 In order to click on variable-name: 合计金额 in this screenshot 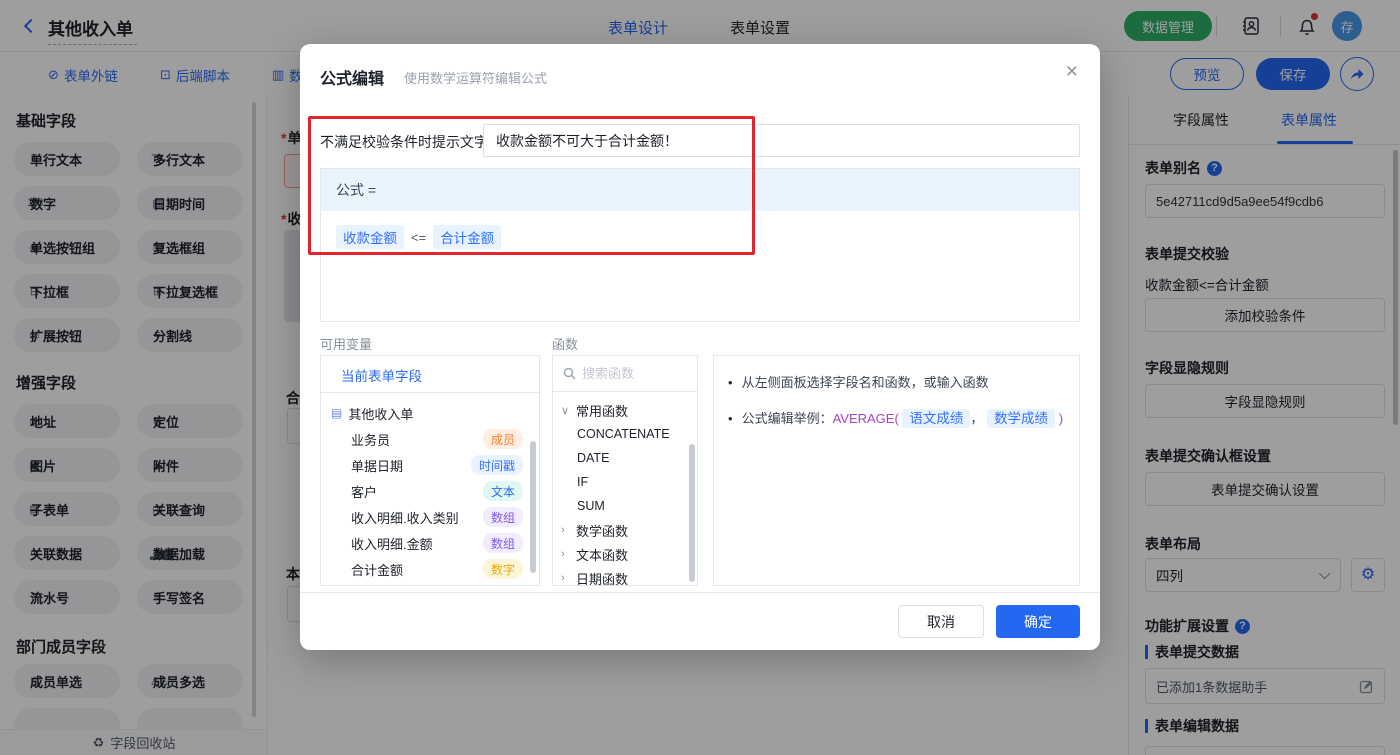, I will do `click(377, 570)`.